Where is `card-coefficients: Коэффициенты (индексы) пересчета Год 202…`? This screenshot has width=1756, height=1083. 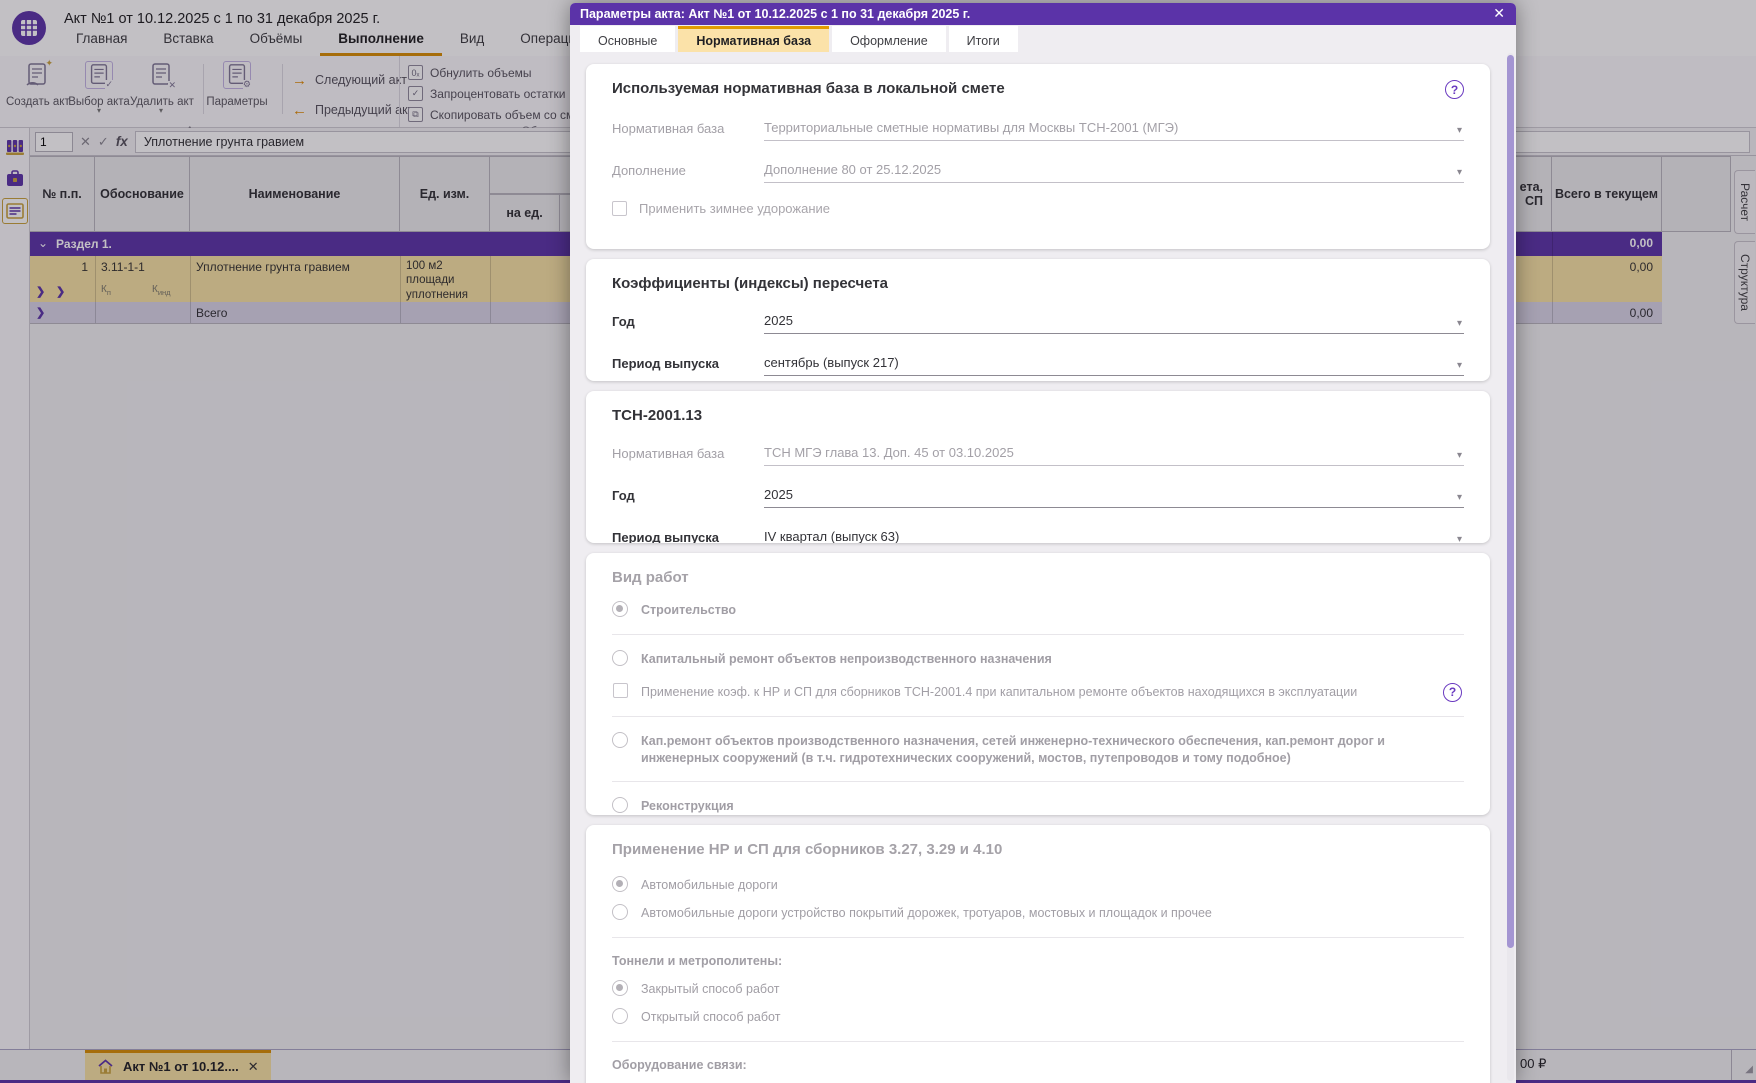
card-coefficients: Коэффициенты (индексы) пересчета Год 202… is located at coordinates (1038, 320).